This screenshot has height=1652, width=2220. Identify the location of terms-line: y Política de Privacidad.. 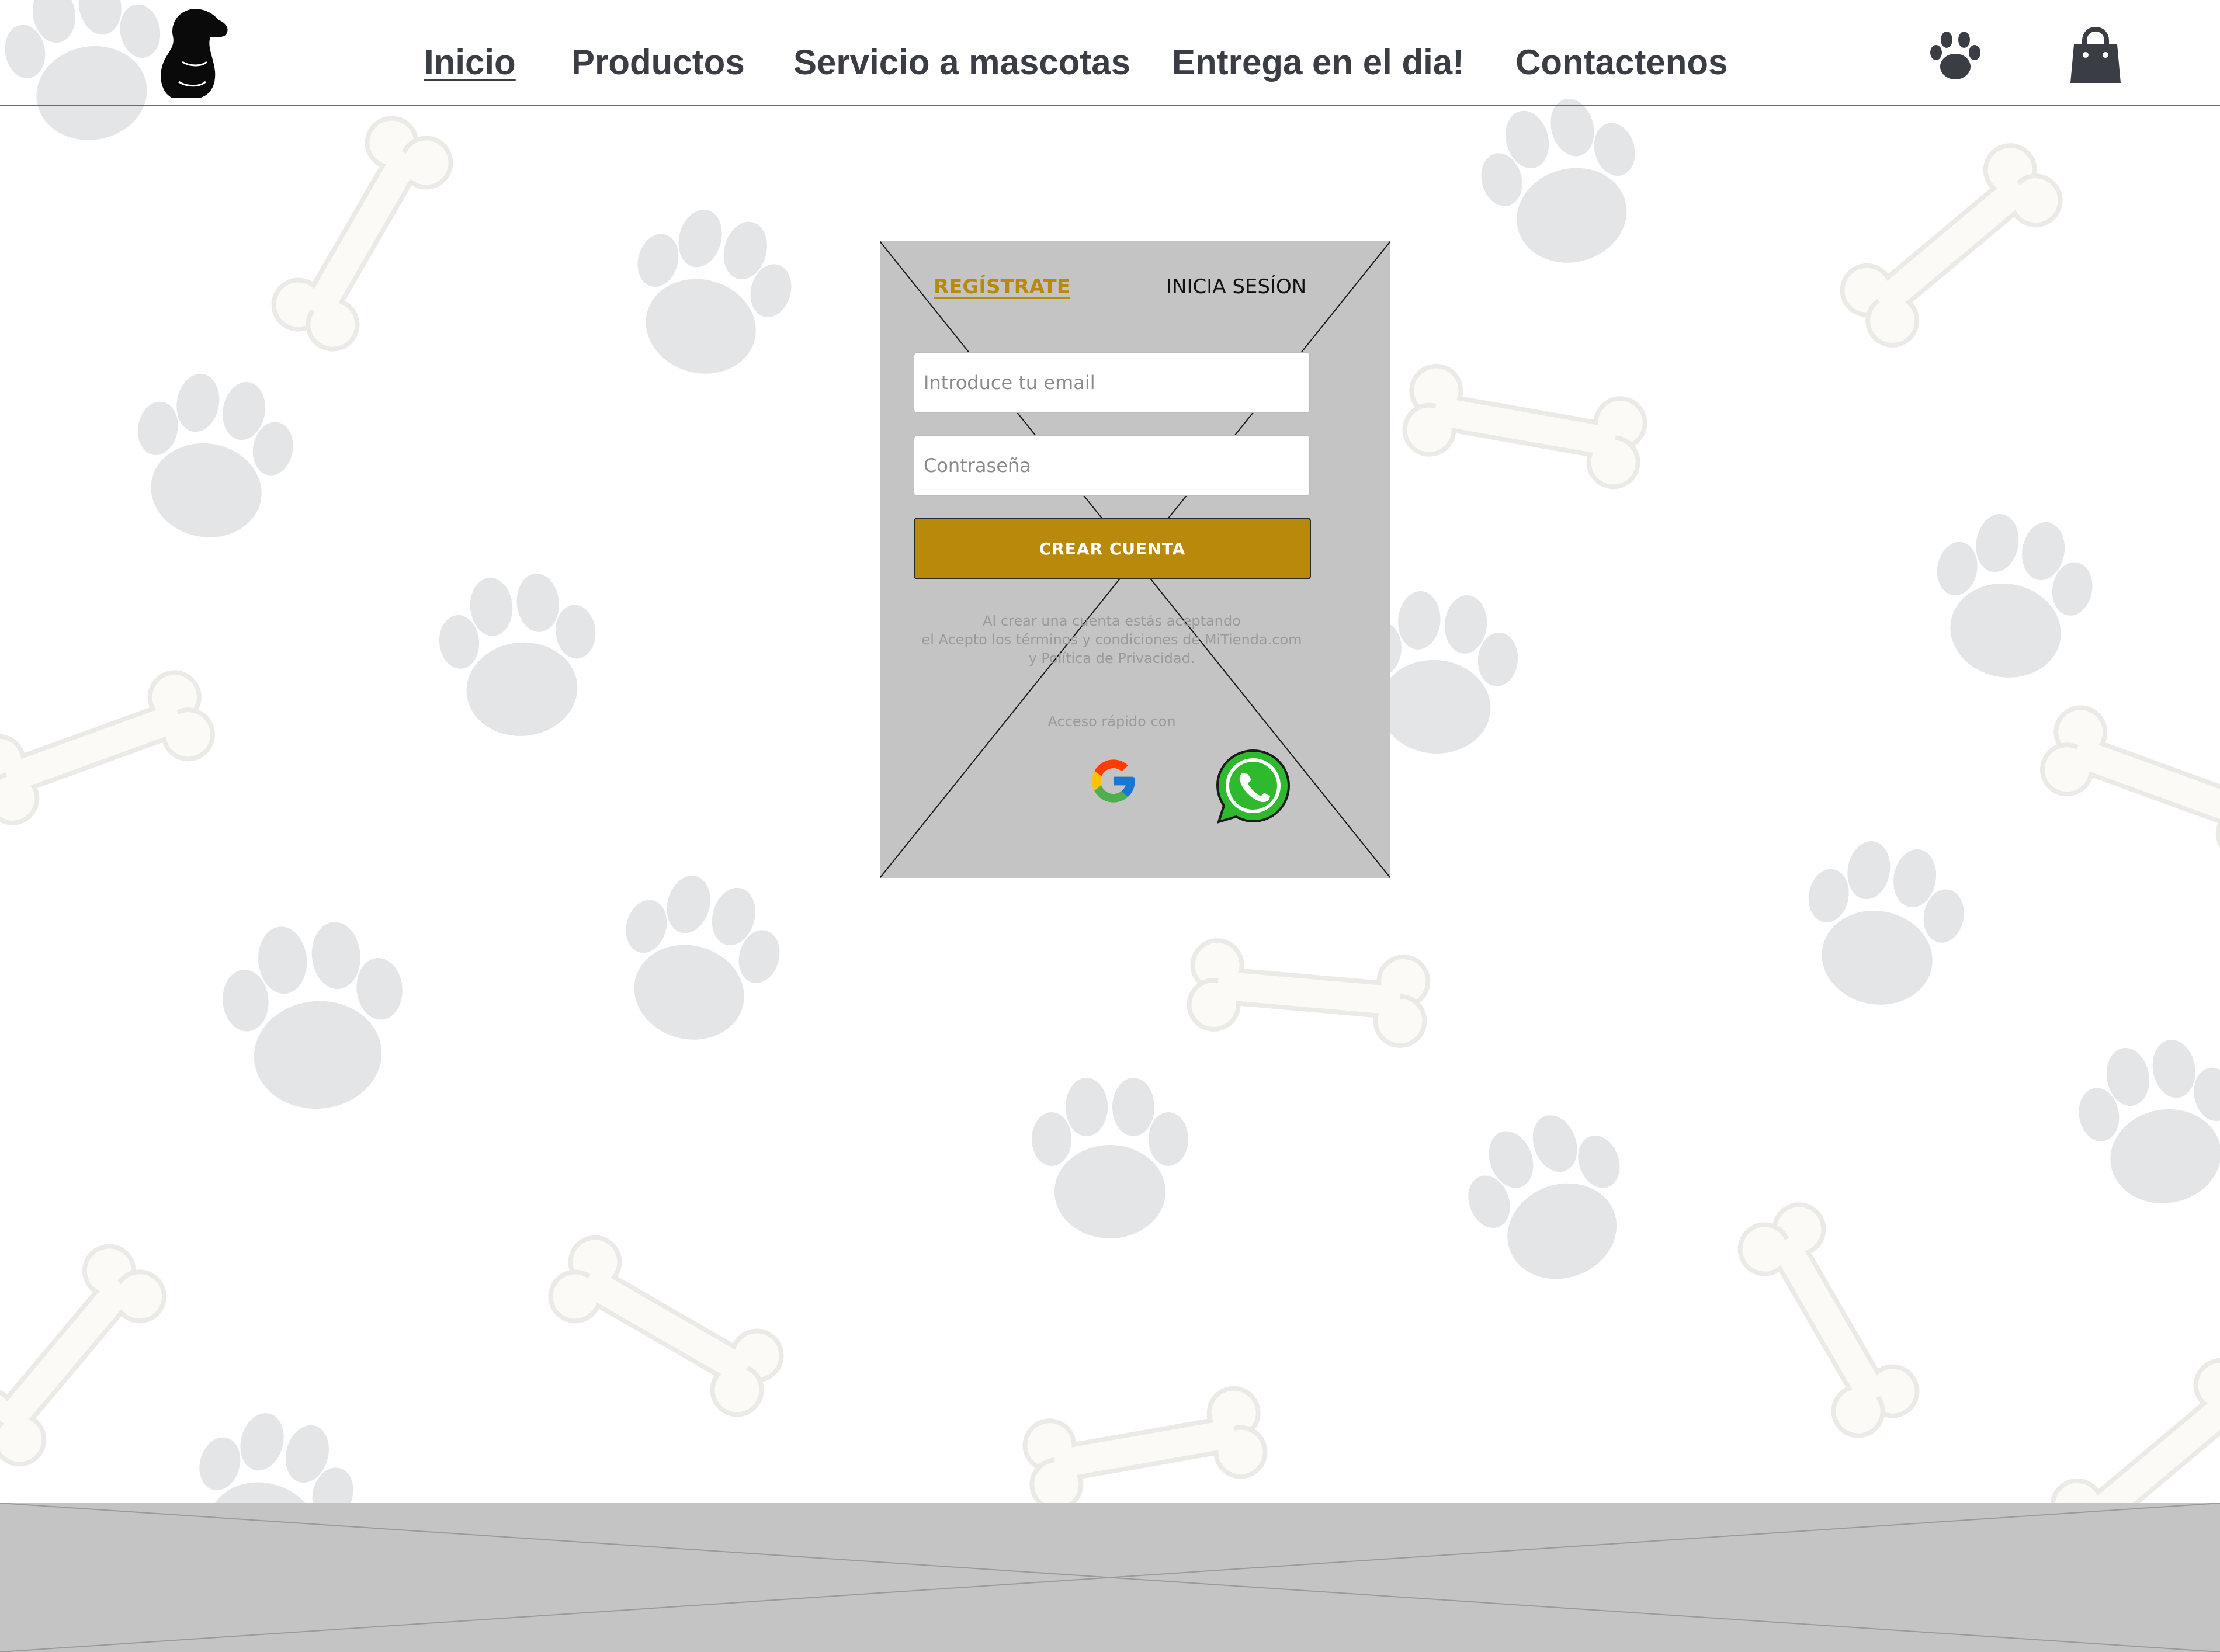
(1112, 658).